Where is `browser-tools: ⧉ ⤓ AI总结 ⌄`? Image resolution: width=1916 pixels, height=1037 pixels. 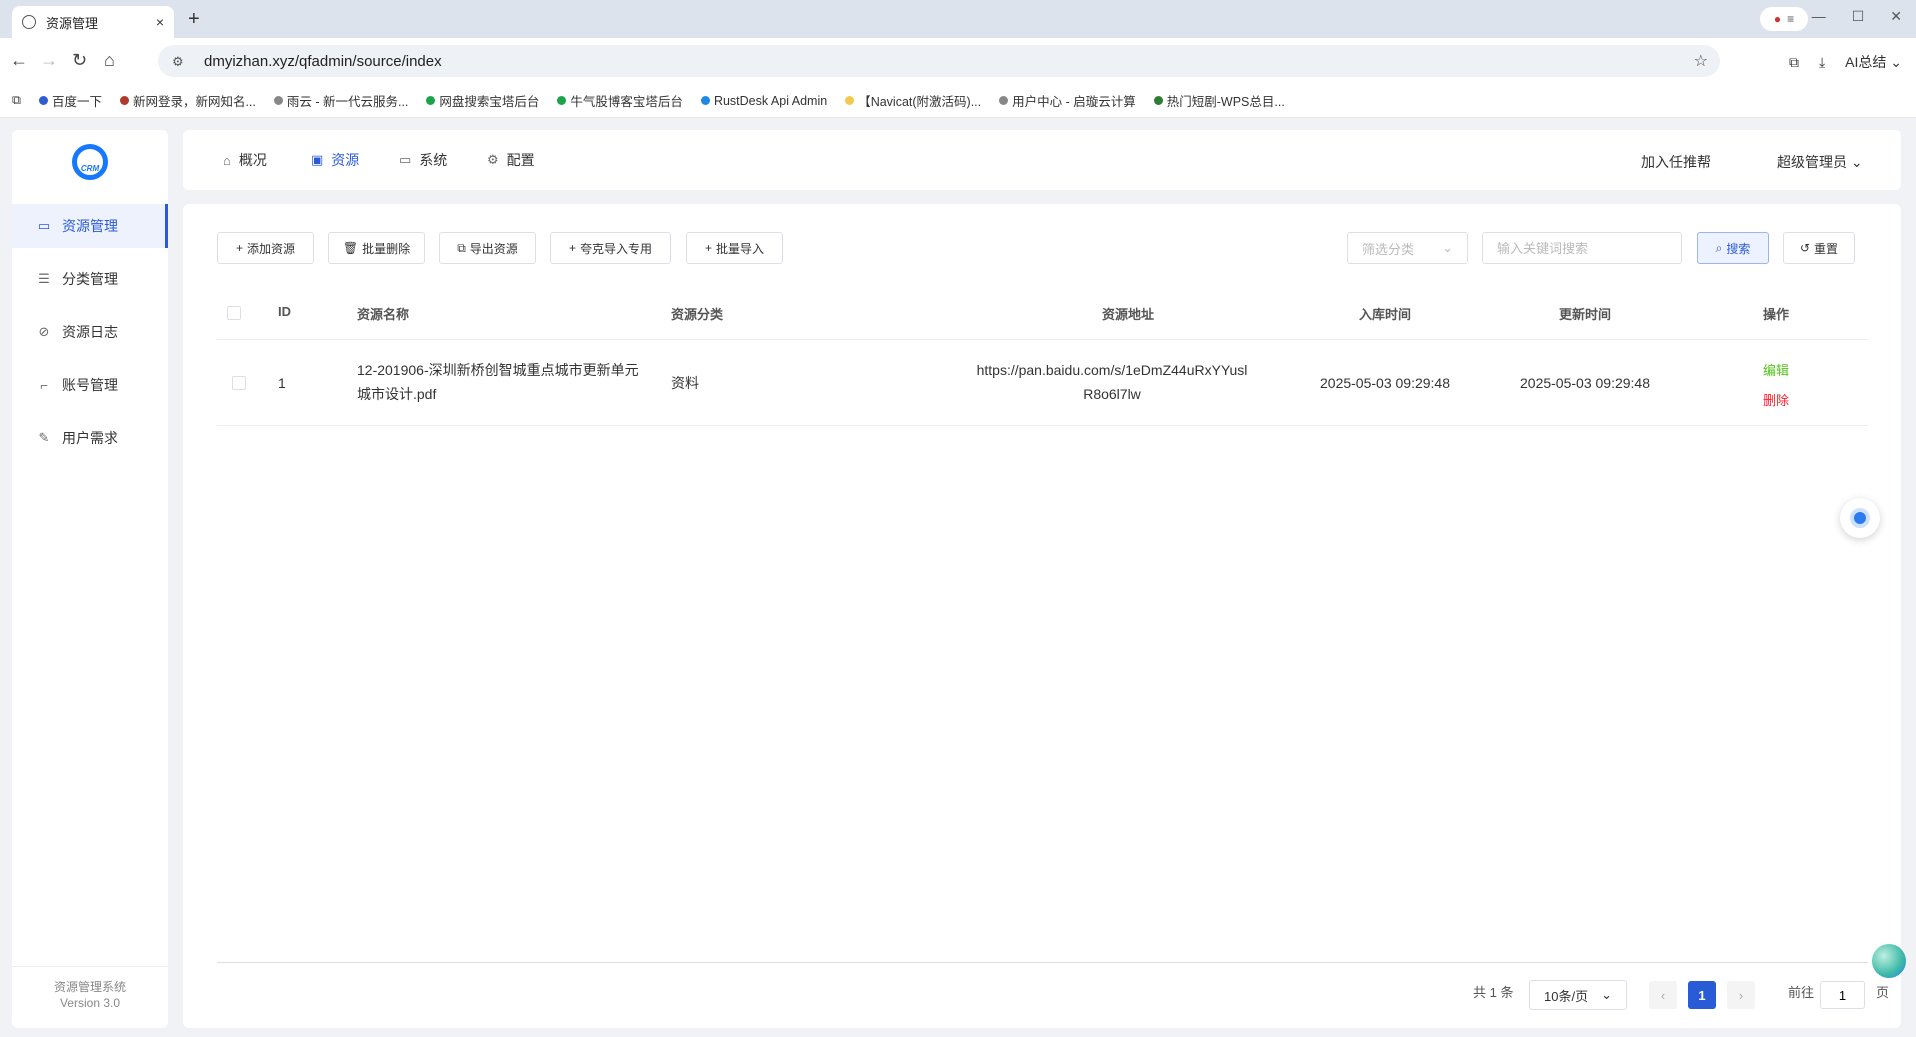 browser-tools: ⧉ ⤓ AI总结 ⌄ is located at coordinates (1845, 62).